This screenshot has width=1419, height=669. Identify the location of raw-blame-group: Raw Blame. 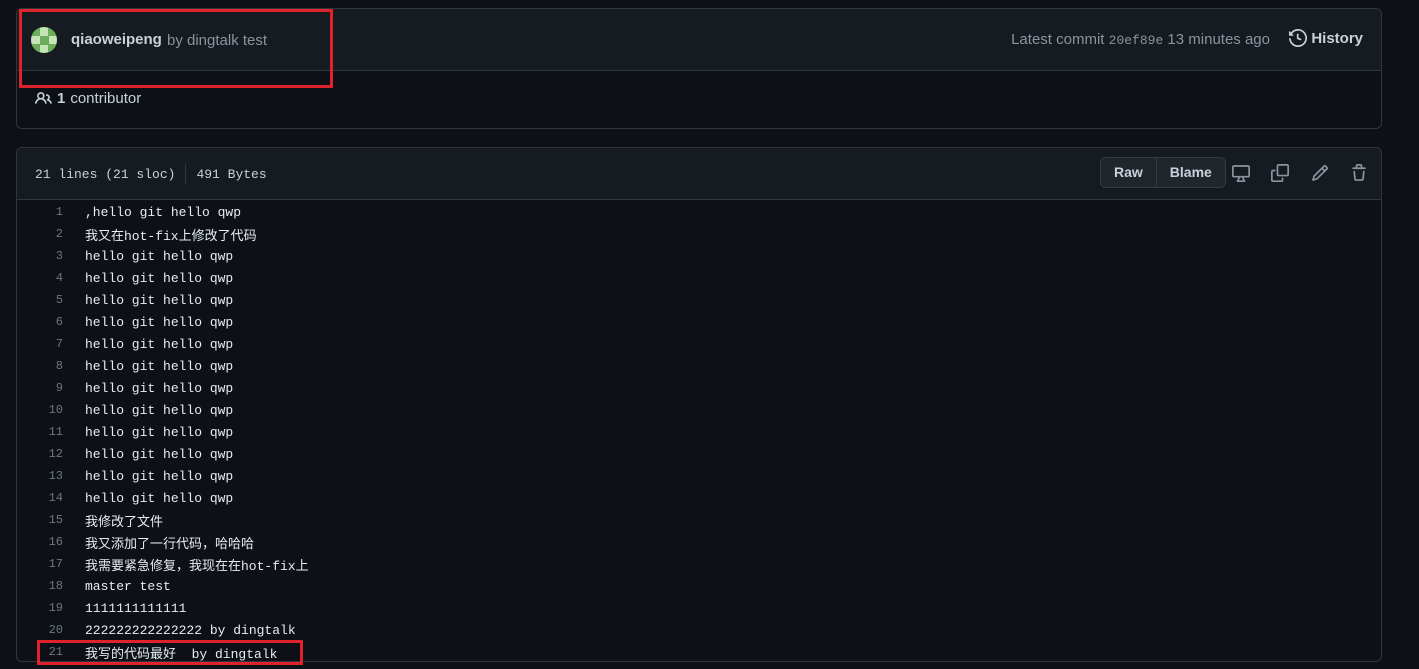
(1163, 172).